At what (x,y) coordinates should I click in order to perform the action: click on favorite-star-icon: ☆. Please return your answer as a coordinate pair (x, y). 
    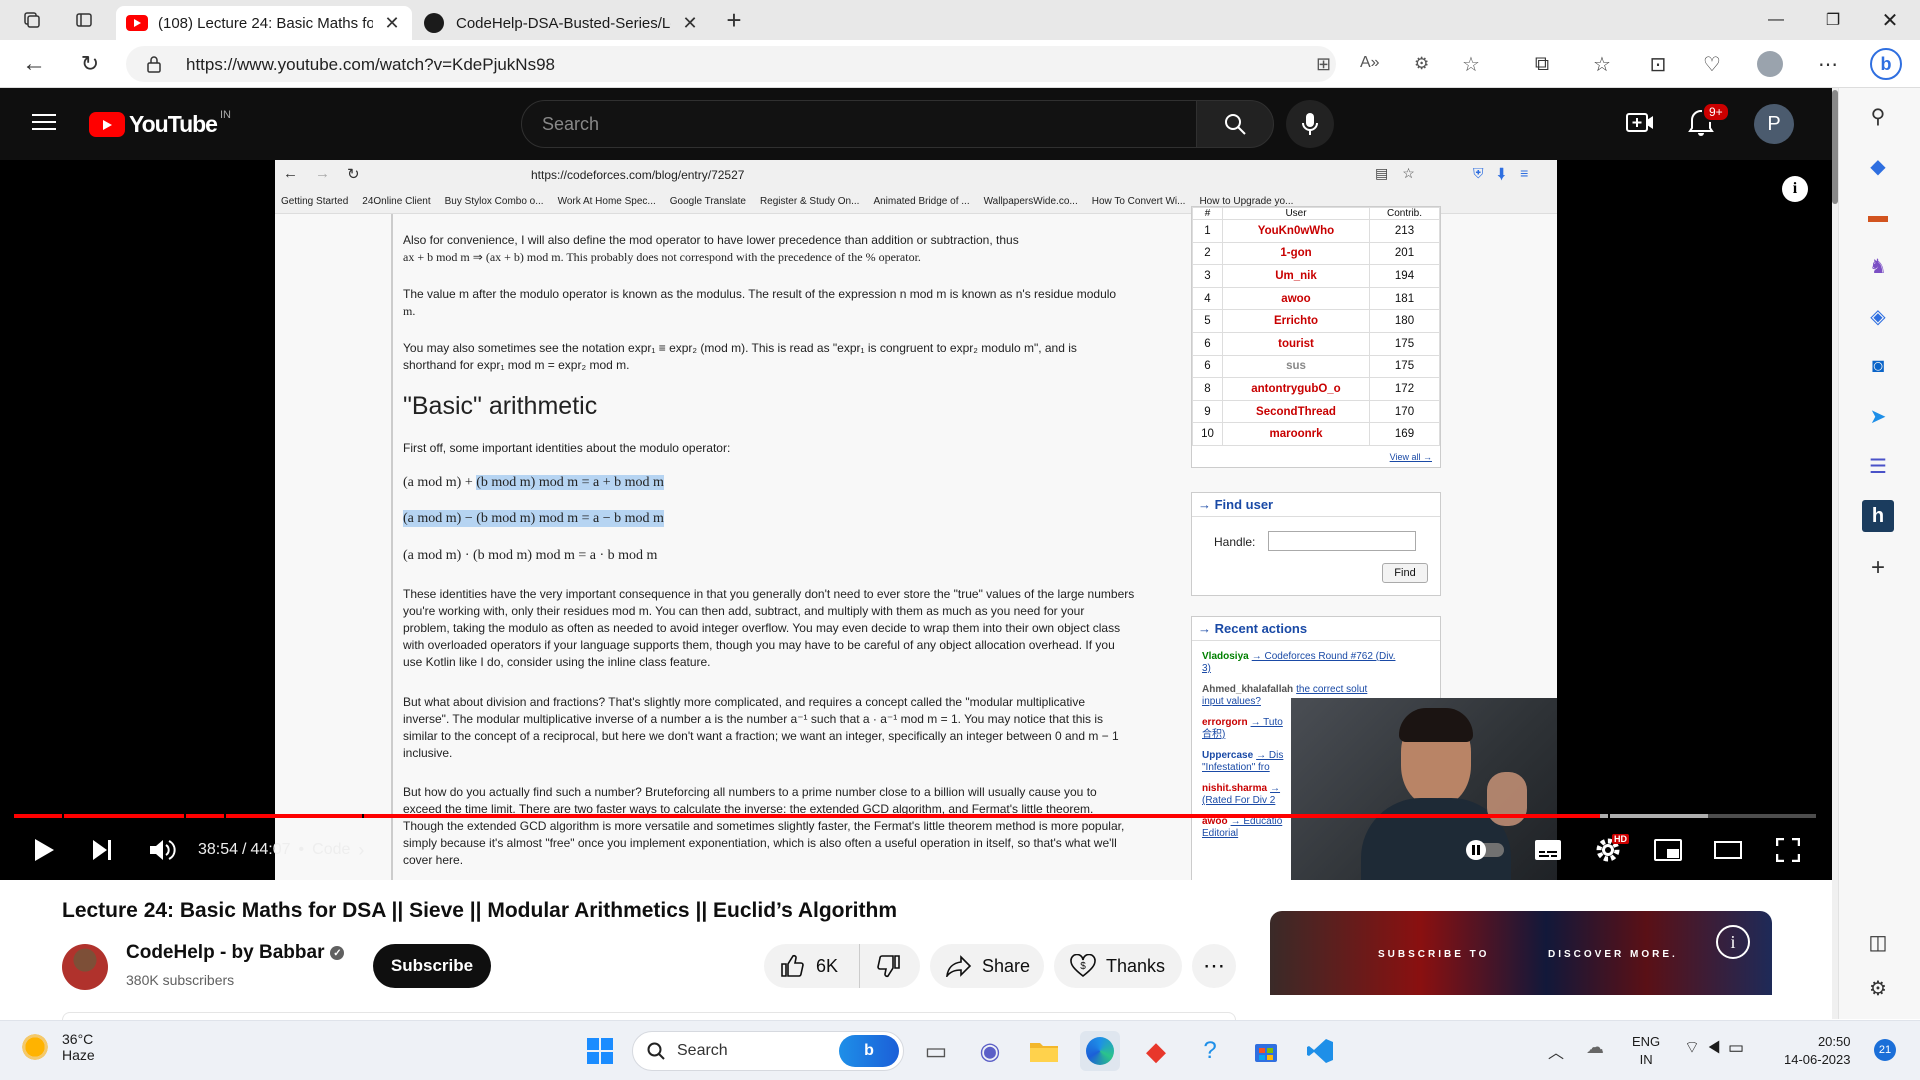
    Looking at the image, I should click on (1471, 64).